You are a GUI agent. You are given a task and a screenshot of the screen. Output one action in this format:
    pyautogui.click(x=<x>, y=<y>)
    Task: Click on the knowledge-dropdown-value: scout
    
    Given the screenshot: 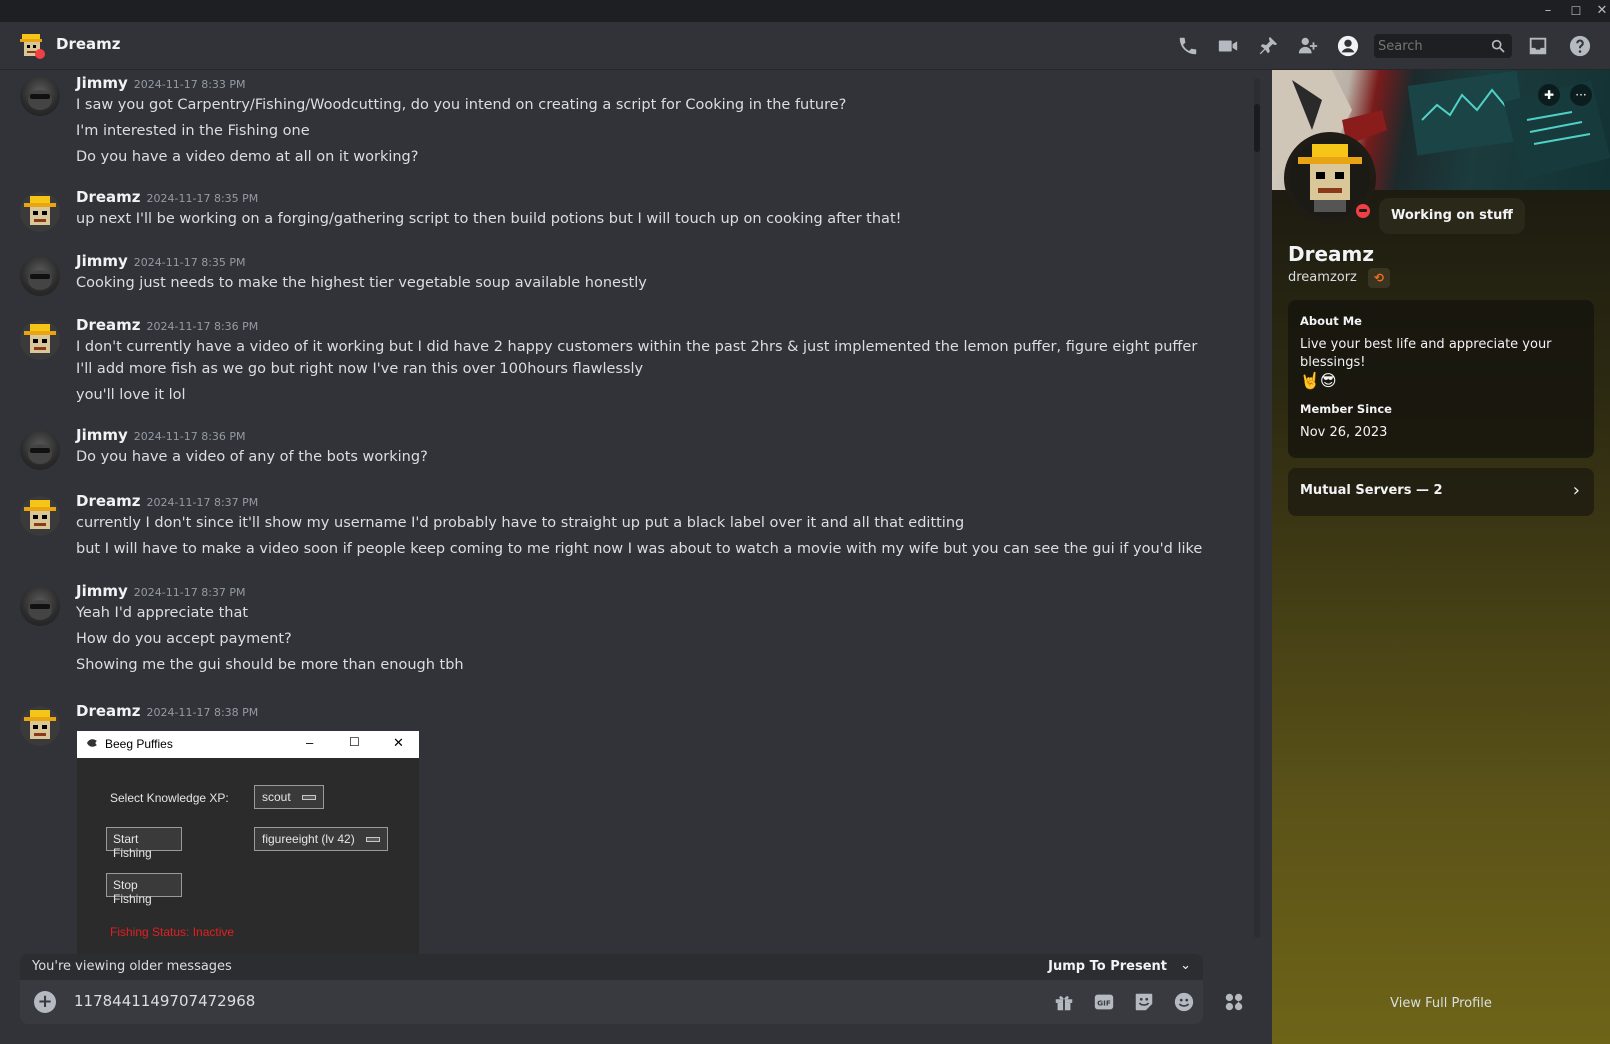 What is the action you would take?
    pyautogui.click(x=276, y=797)
    